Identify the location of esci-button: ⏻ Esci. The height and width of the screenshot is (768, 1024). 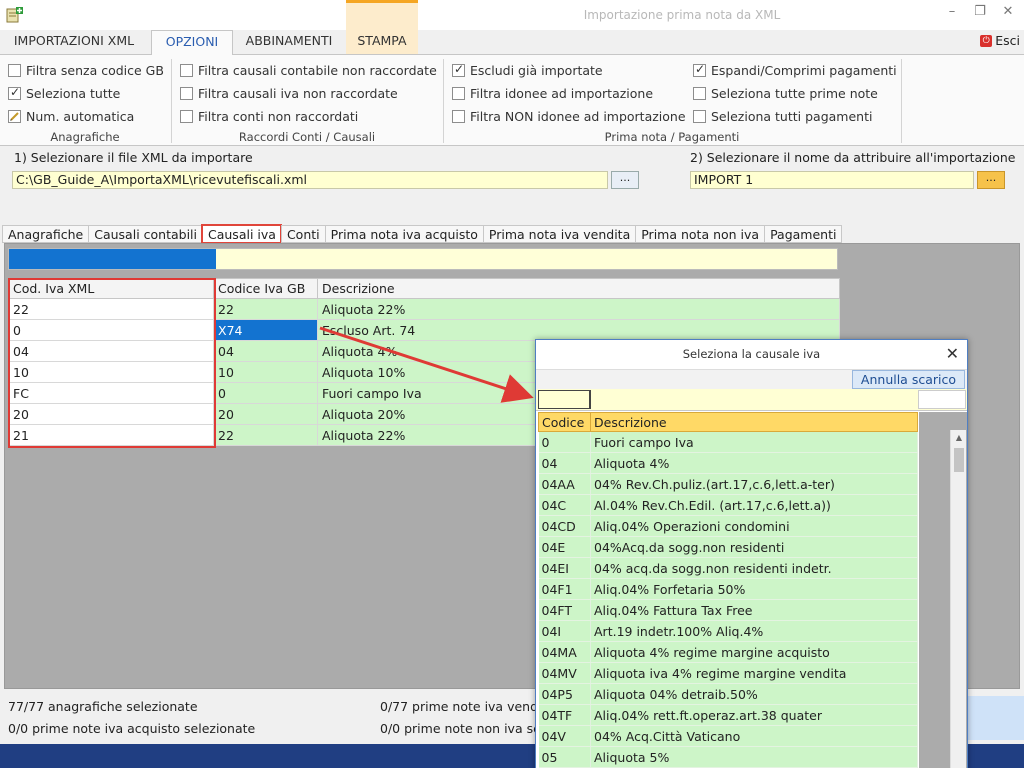
(1000, 40).